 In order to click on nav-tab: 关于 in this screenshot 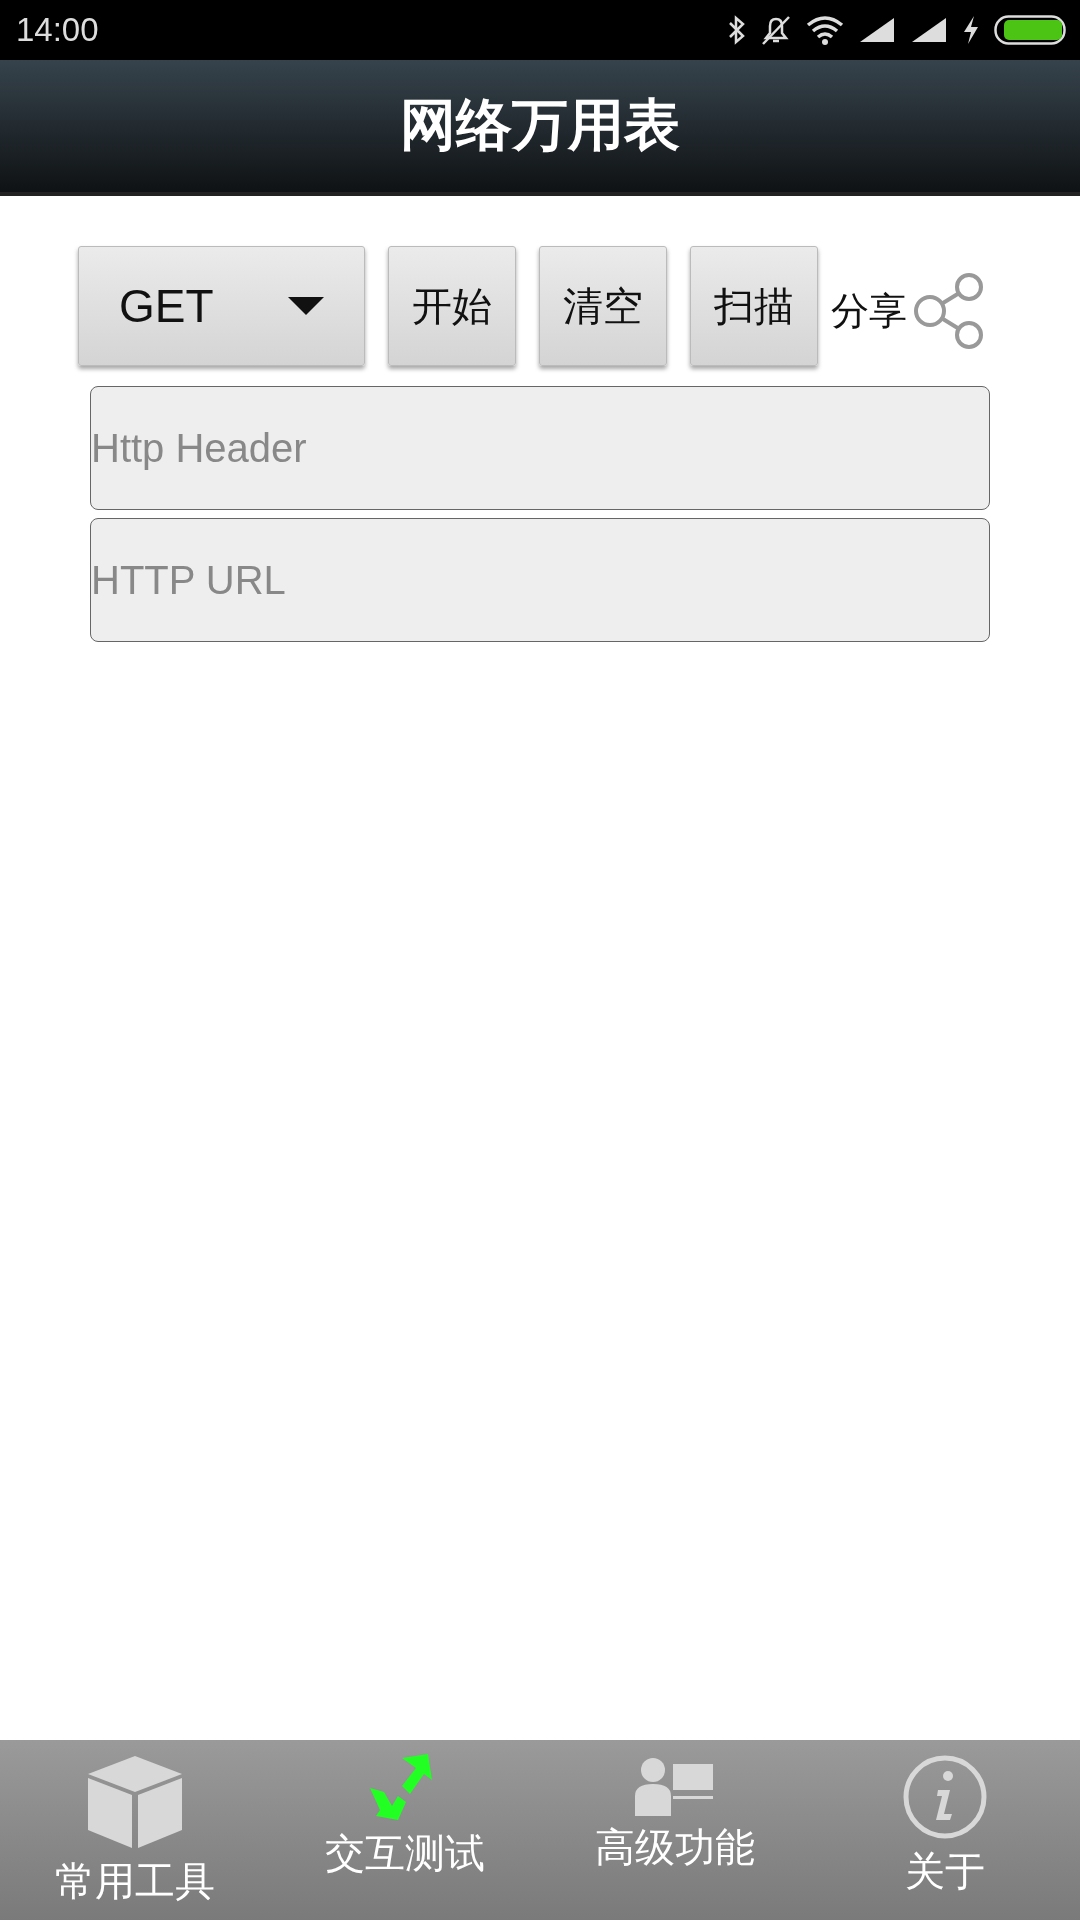, I will do `click(945, 1830)`.